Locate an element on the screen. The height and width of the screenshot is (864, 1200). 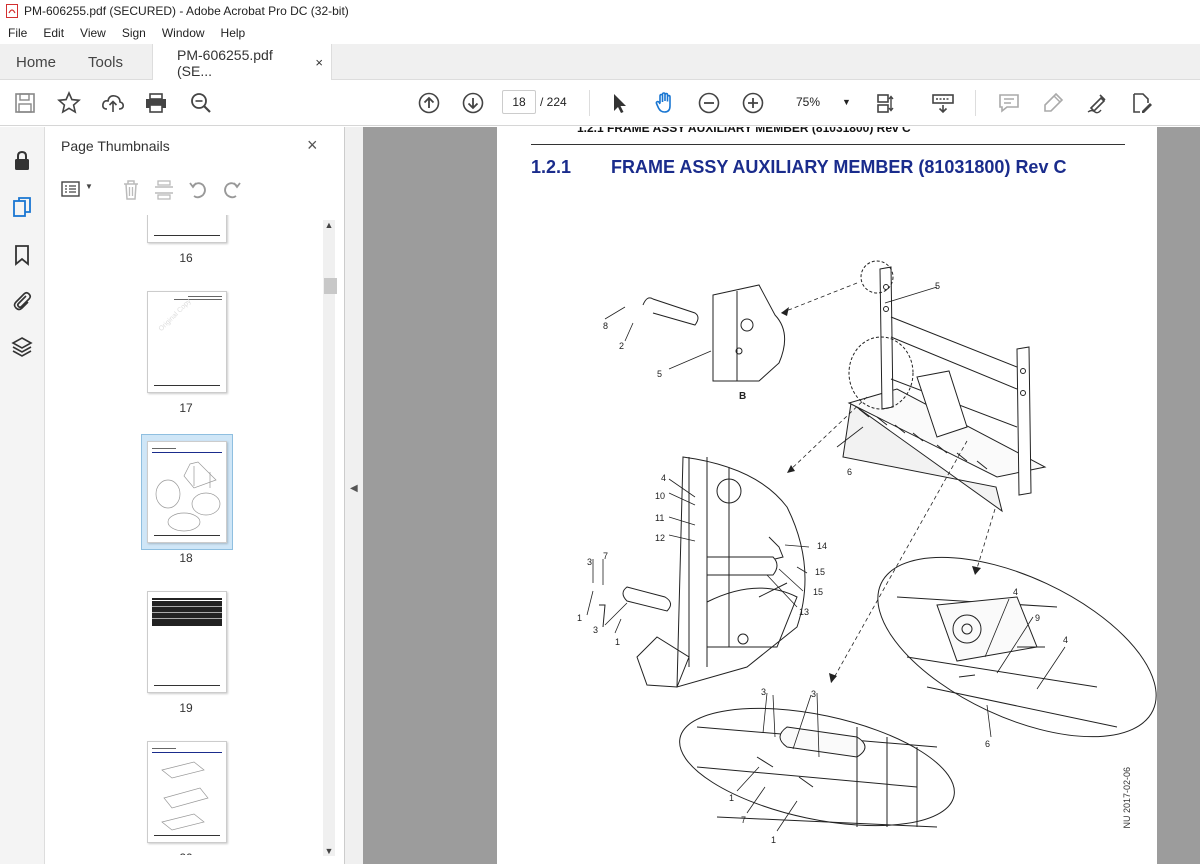
select-arrow-icon is located at coordinates (620, 103).